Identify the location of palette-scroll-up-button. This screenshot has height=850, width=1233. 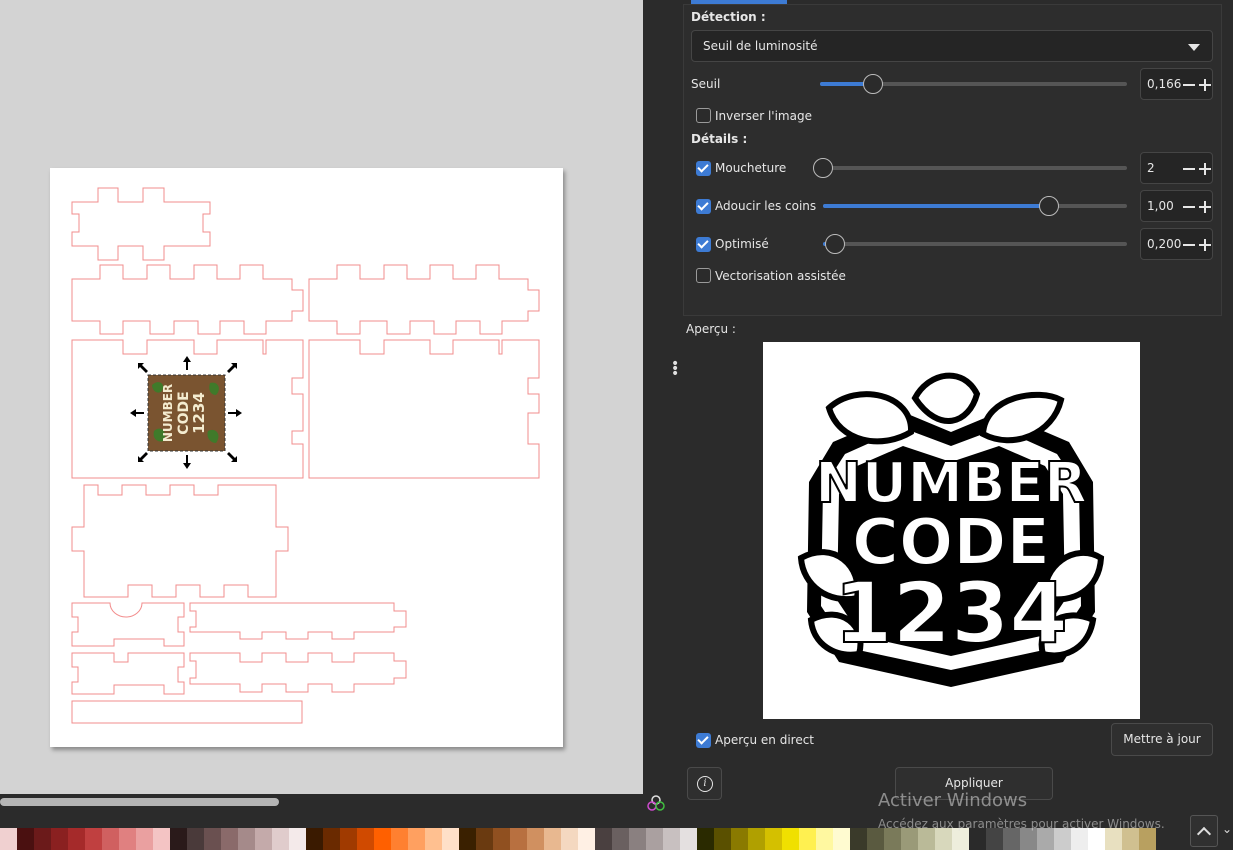
(1204, 831).